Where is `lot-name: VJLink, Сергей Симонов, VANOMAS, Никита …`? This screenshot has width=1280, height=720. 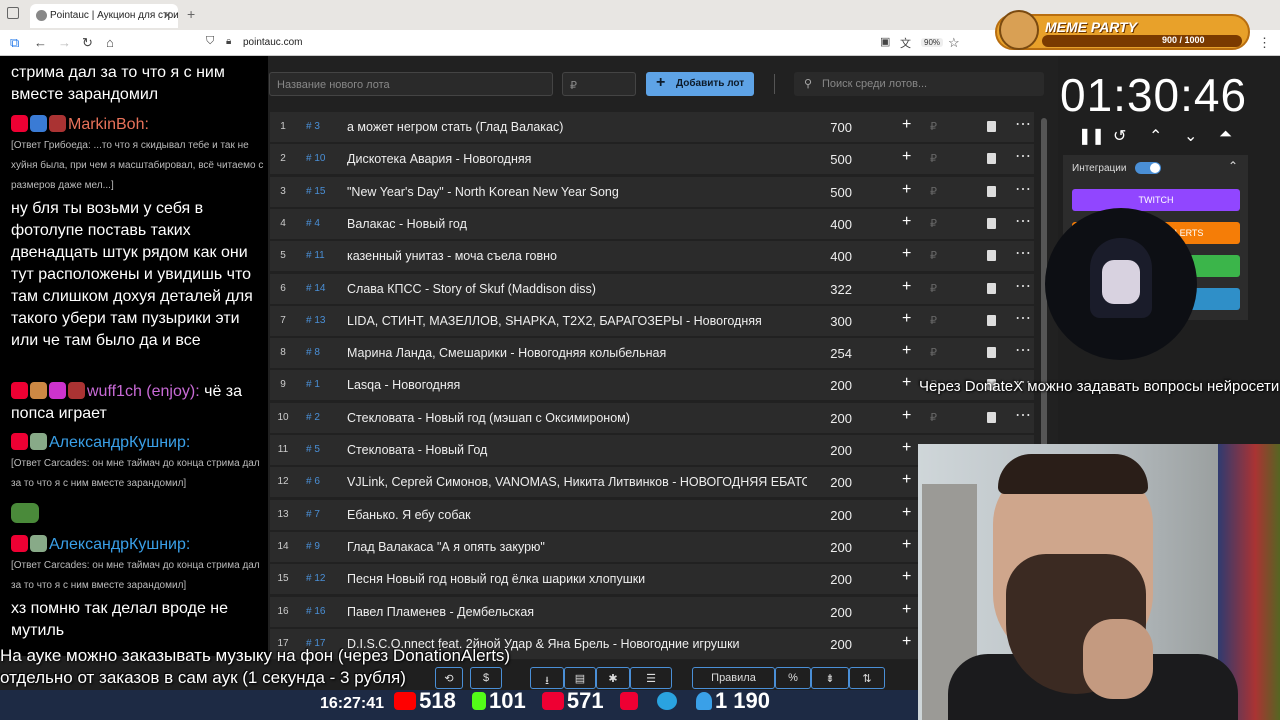 lot-name: VJLink, Сергей Симонов, VANOMAS, Никита … is located at coordinates (577, 482).